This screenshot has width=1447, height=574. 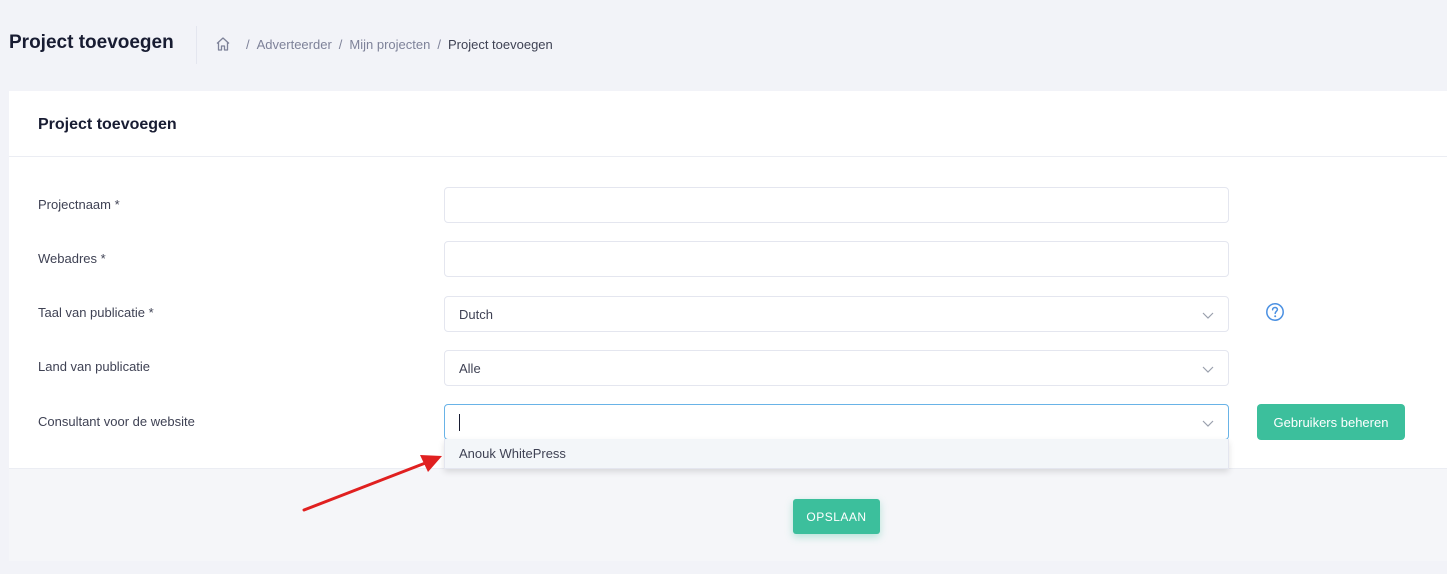 I want to click on card-title: Project toevoegen, so click(x=107, y=124).